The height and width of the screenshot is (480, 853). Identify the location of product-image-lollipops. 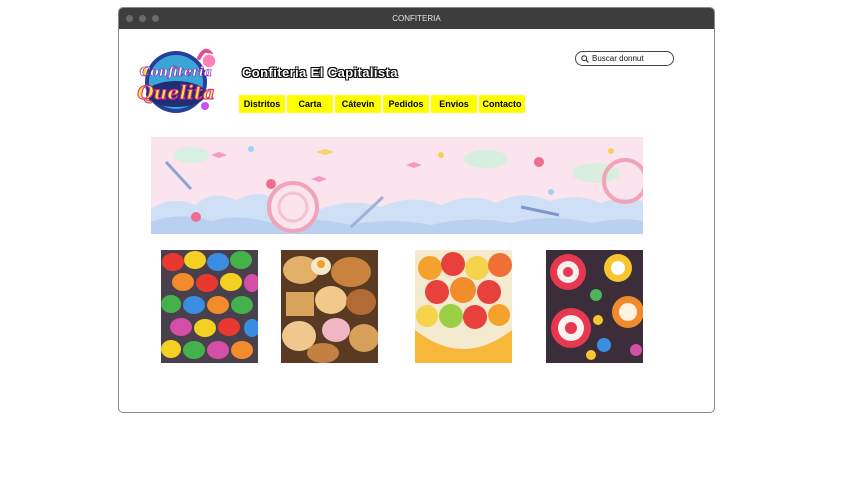
(594, 306).